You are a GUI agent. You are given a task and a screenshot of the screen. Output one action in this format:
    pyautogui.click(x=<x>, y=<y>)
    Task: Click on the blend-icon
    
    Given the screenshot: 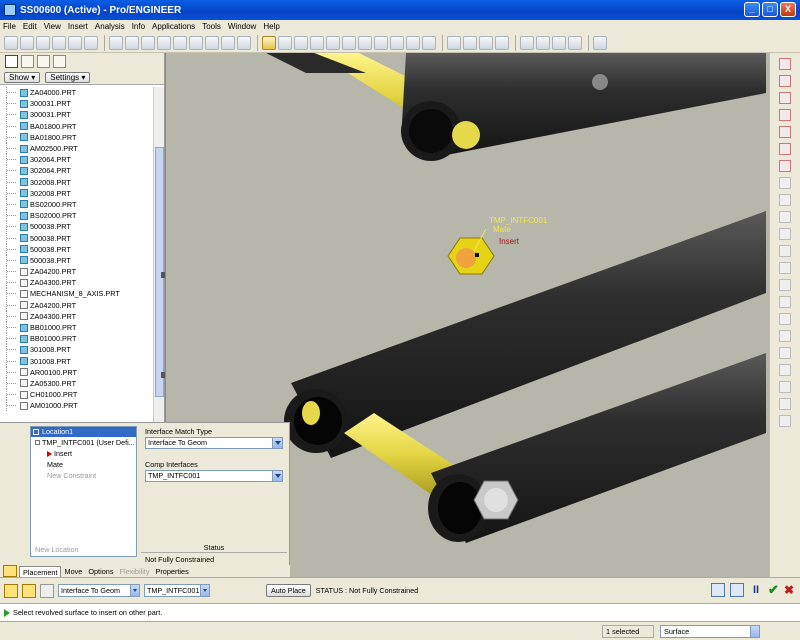 What is the action you would take?
    pyautogui.click(x=785, y=251)
    